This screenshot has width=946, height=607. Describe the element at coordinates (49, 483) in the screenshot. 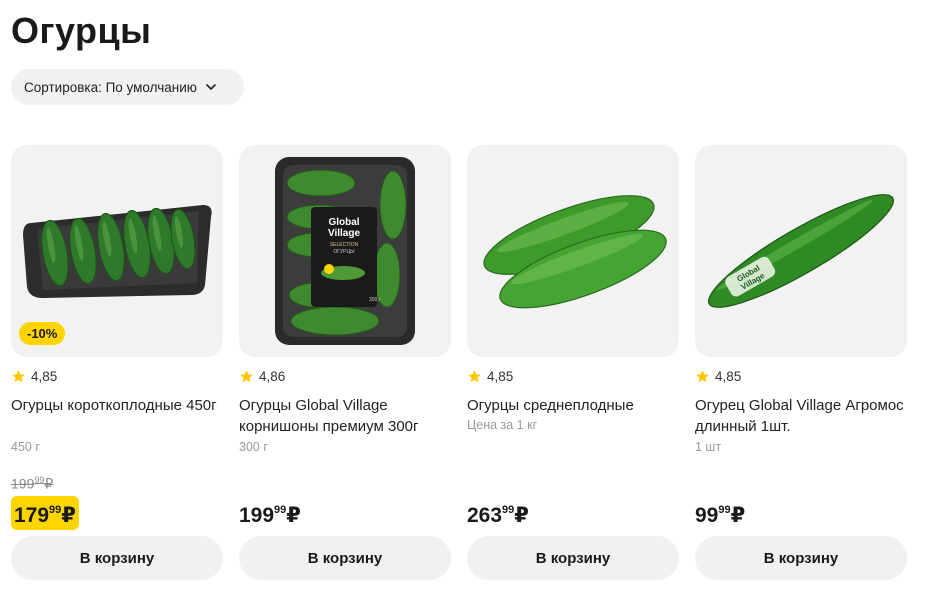

I see `old-price-currency: ₽` at that location.